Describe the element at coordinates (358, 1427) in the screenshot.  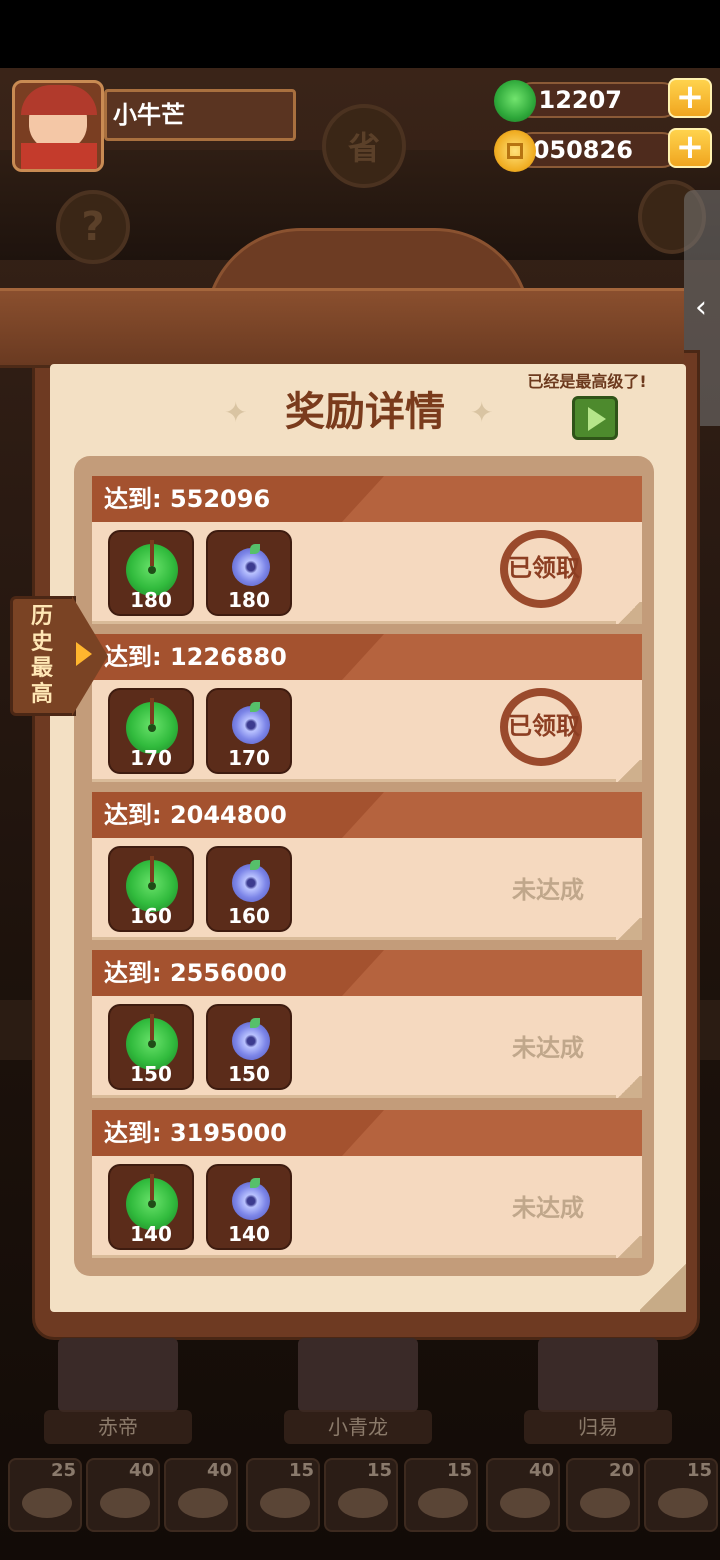
I see `hero-name: 小青龙` at that location.